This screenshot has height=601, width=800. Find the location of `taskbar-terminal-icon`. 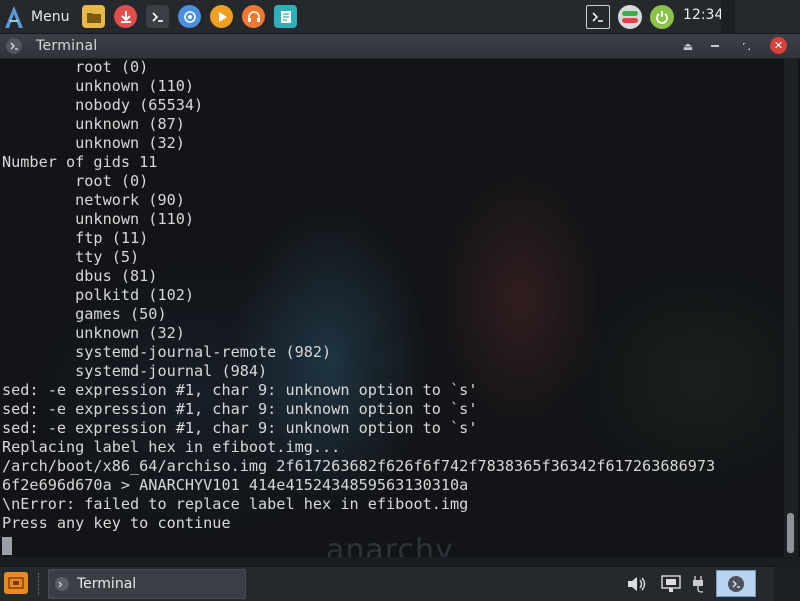

taskbar-terminal-icon is located at coordinates (62, 584).